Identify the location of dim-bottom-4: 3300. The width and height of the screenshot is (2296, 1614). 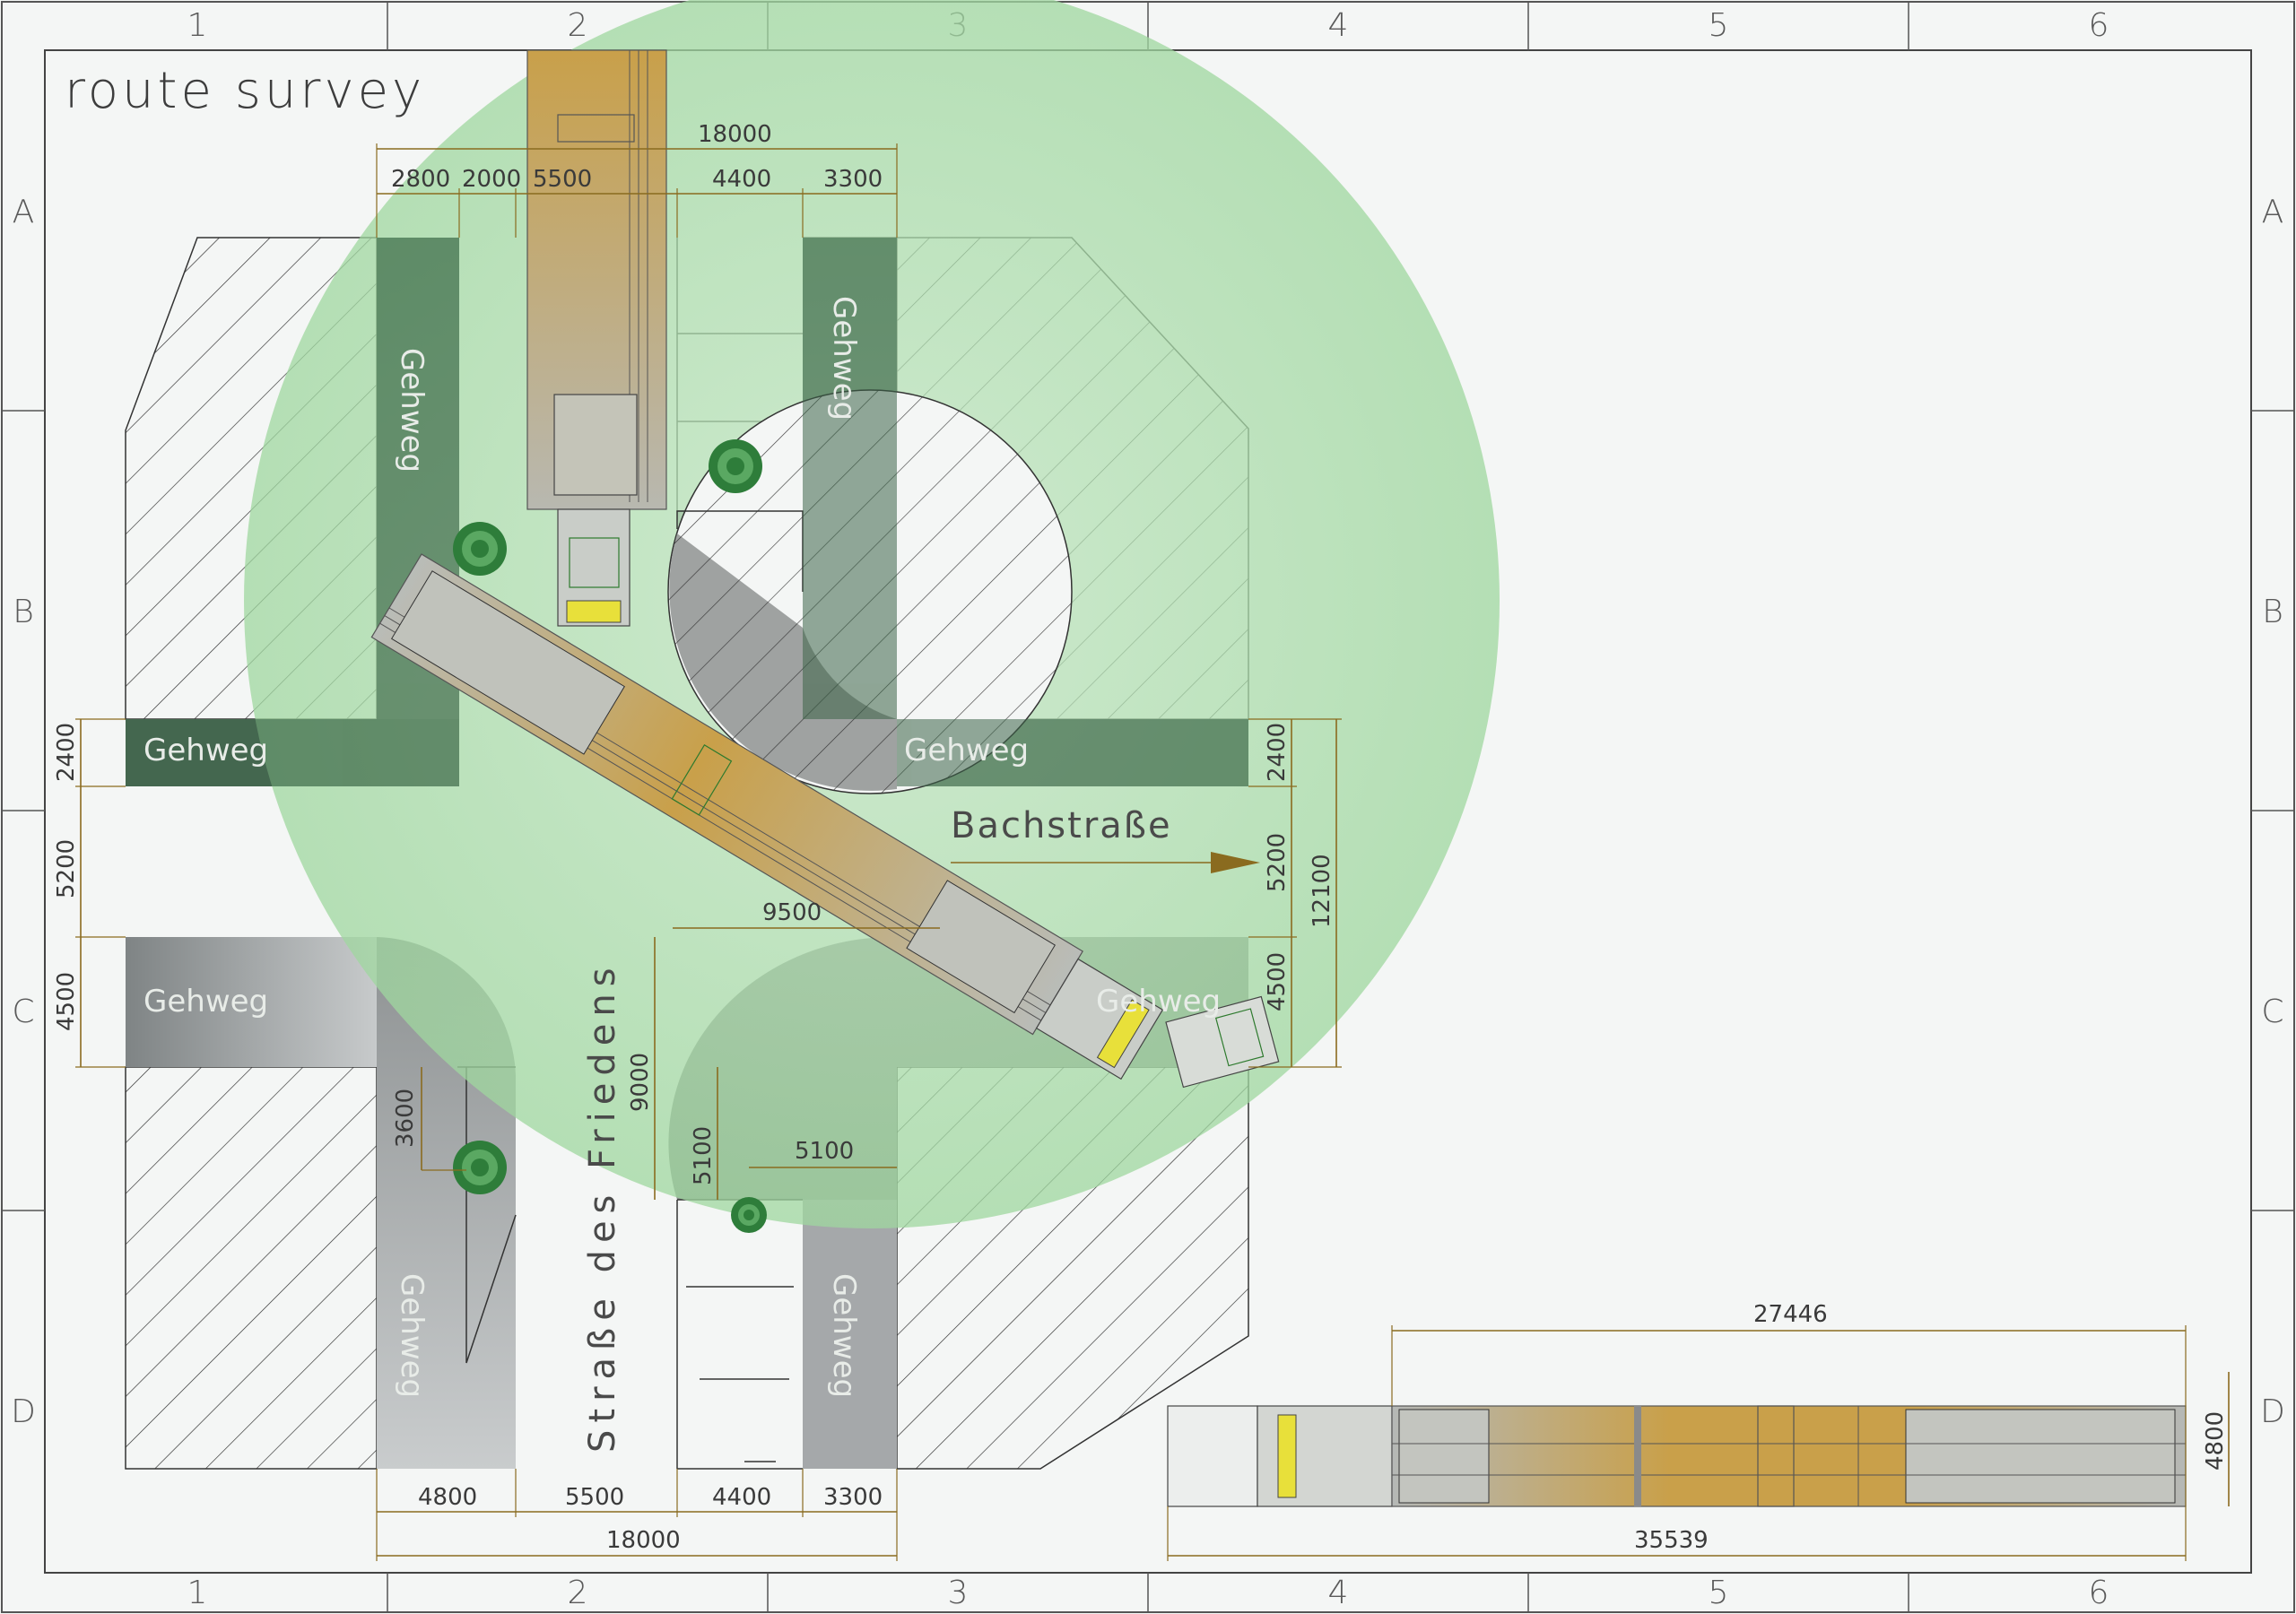
(853, 1497).